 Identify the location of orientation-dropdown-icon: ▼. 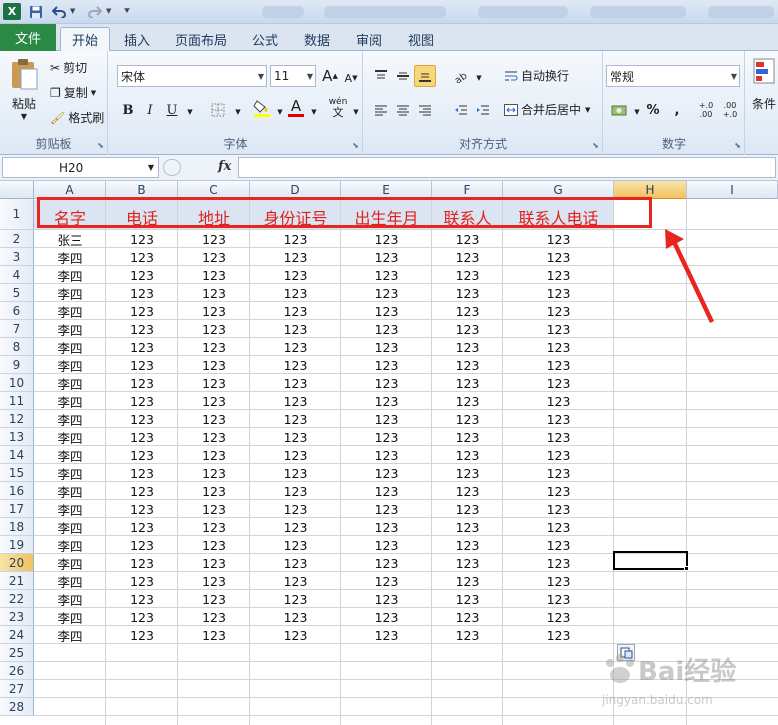
(479, 78).